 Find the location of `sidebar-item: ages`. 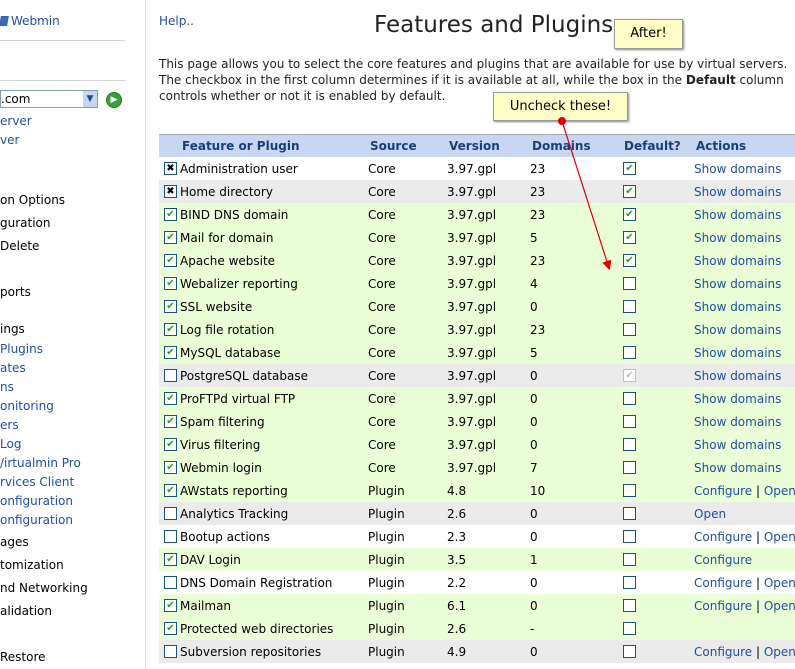

sidebar-item: ages is located at coordinates (14, 542).